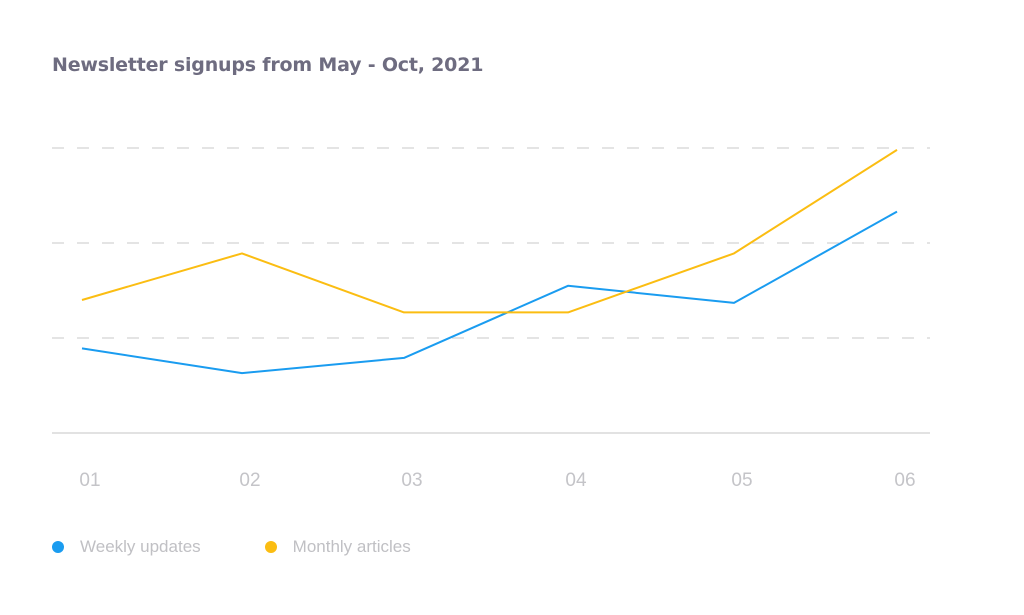 This screenshot has width=1024, height=615. What do you see at coordinates (249, 480) in the screenshot?
I see `x-tick-label: 02` at bounding box center [249, 480].